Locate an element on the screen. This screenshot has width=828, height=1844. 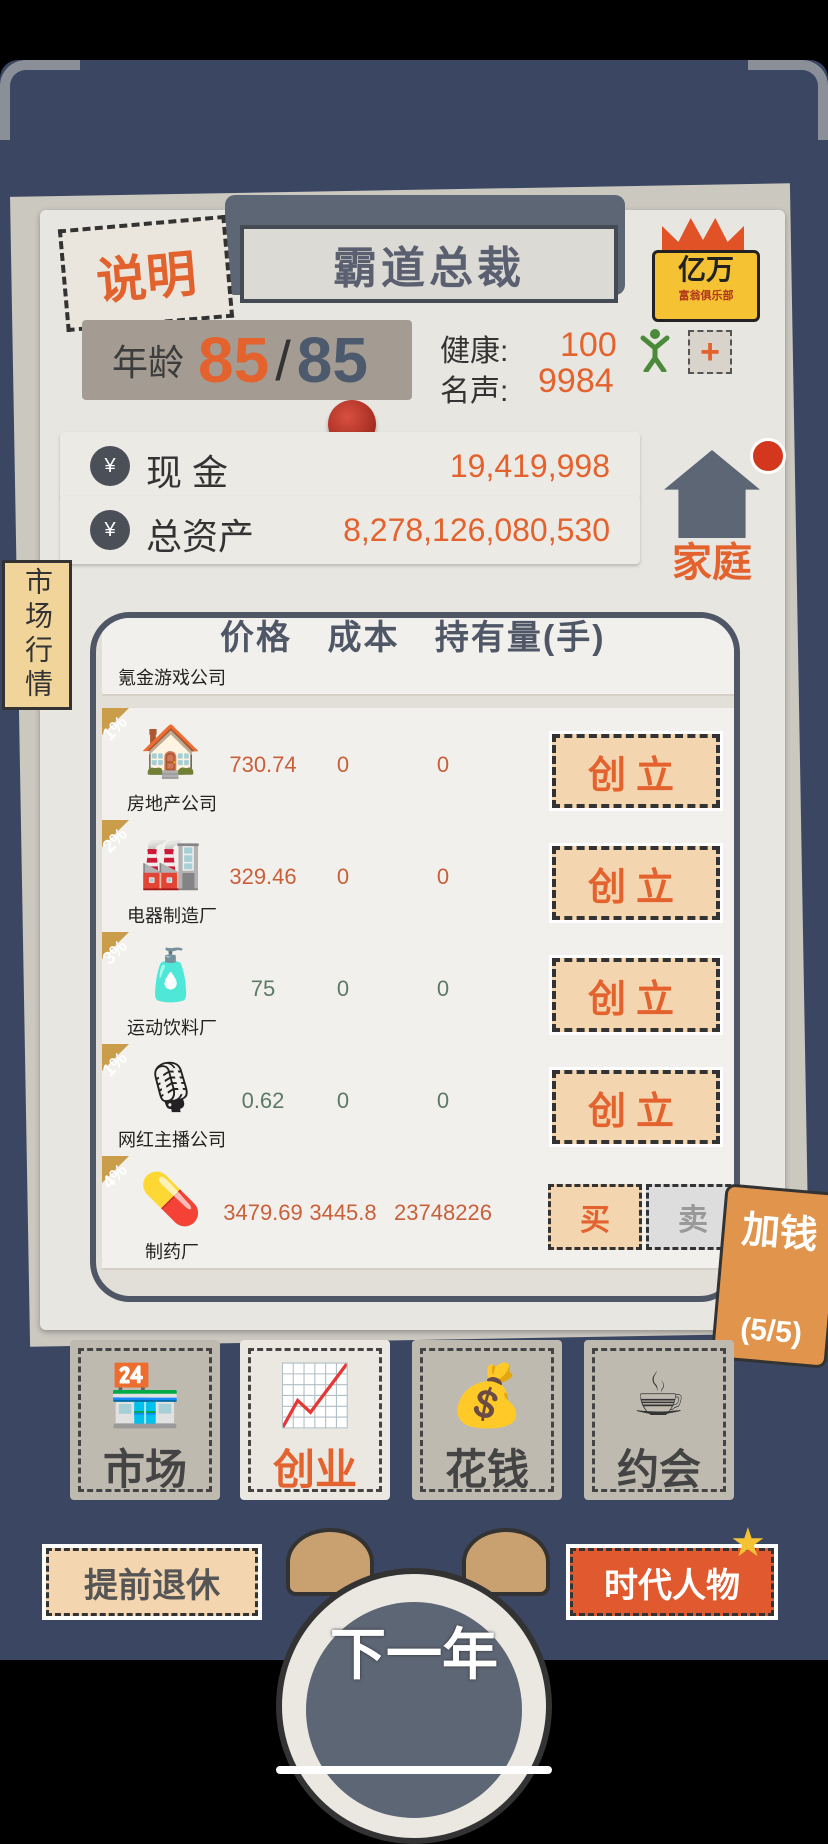
cash-row: ¥ 现 金 19,419,998 is located at coordinates (350, 466).